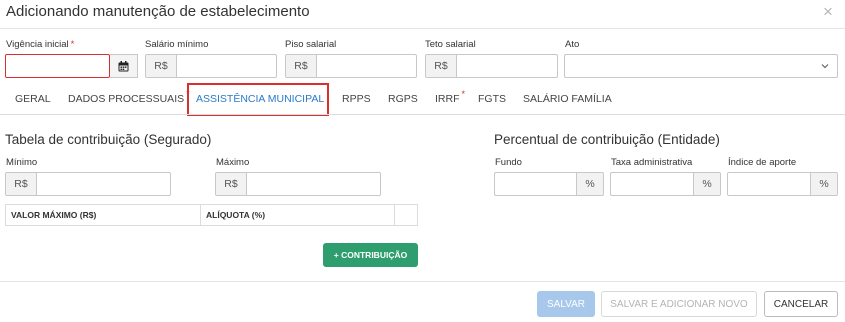 Image resolution: width=845 pixels, height=322 pixels. What do you see at coordinates (801, 304) in the screenshot?
I see `cancel-button: CANCELAR` at bounding box center [801, 304].